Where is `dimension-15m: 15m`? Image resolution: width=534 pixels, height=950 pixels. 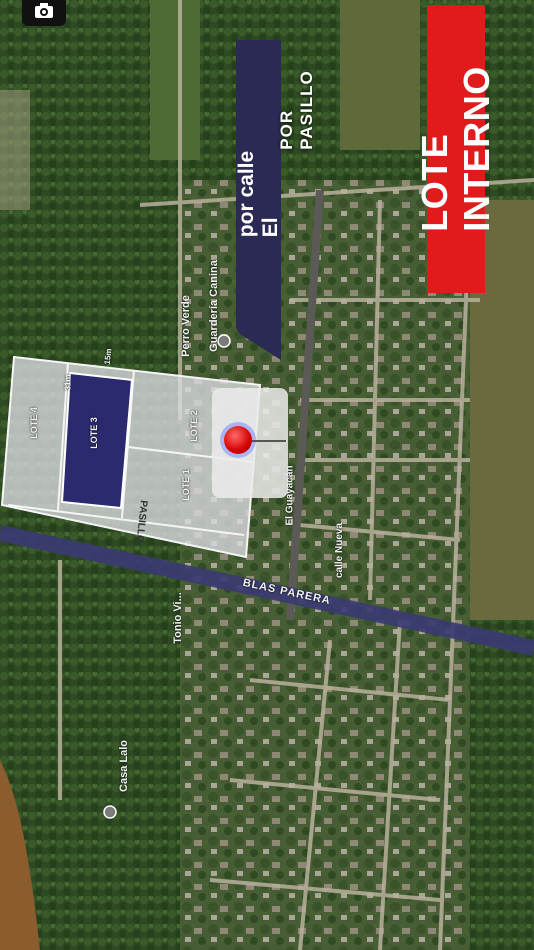 dimension-15m: 15m is located at coordinates (108, 356).